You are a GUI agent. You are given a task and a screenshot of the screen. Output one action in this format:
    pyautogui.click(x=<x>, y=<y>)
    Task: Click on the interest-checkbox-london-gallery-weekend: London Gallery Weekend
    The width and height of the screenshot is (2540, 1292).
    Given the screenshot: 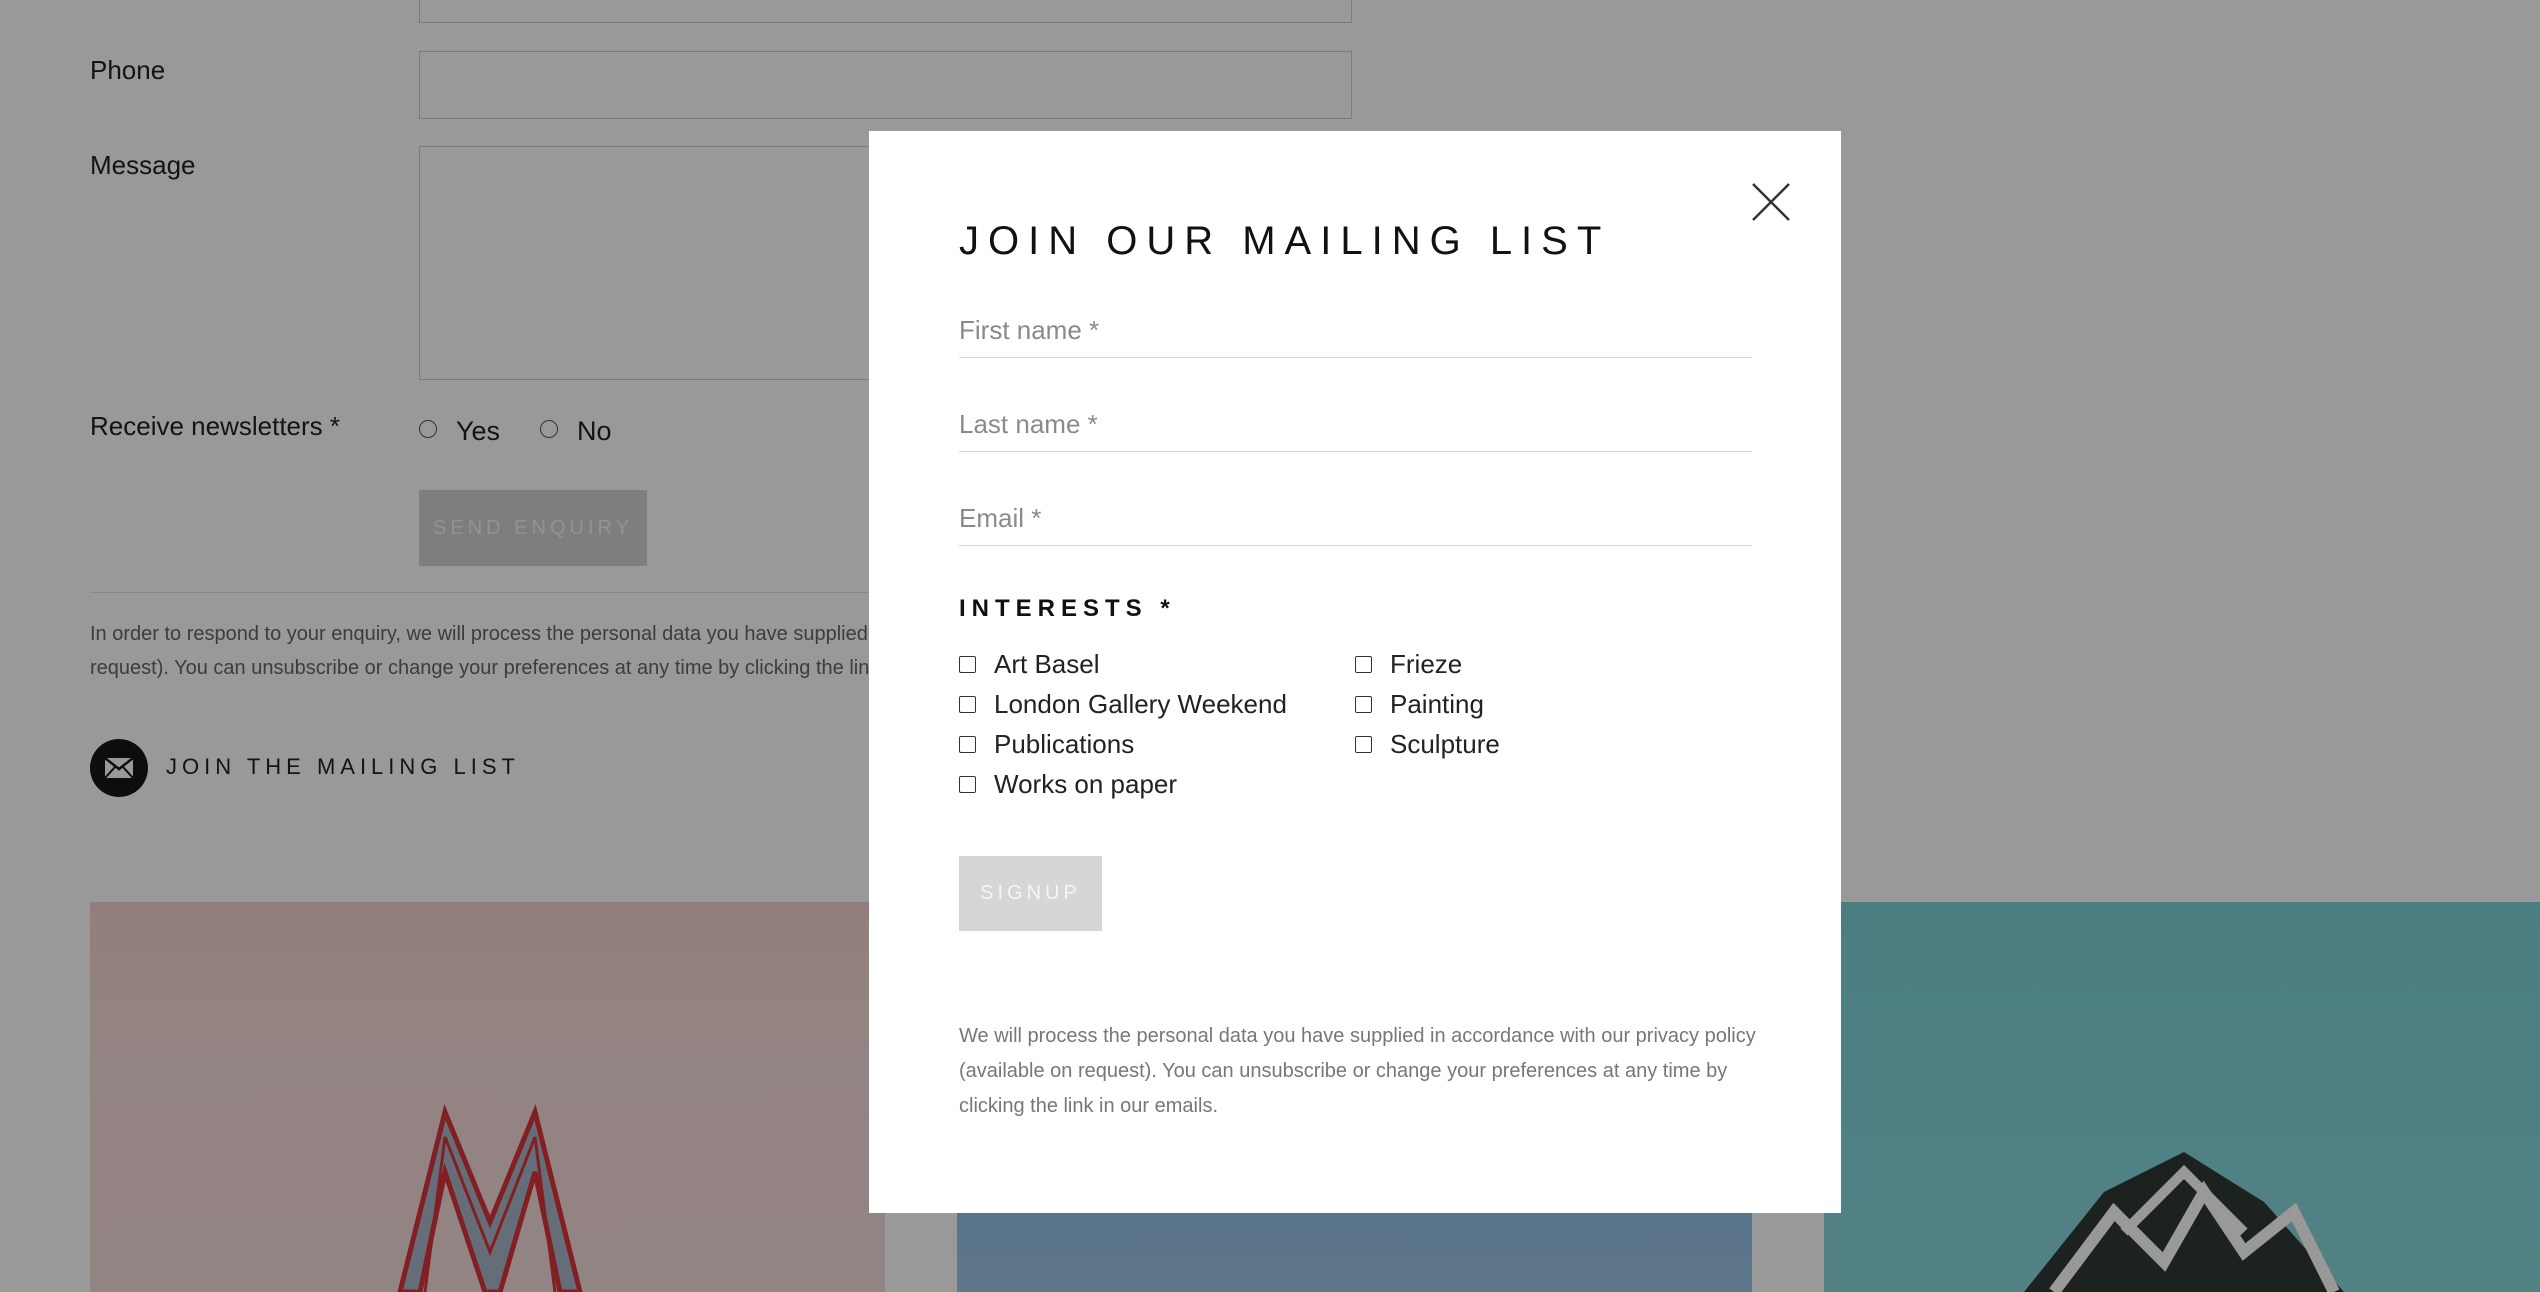 What is the action you would take?
    pyautogui.click(x=1123, y=704)
    